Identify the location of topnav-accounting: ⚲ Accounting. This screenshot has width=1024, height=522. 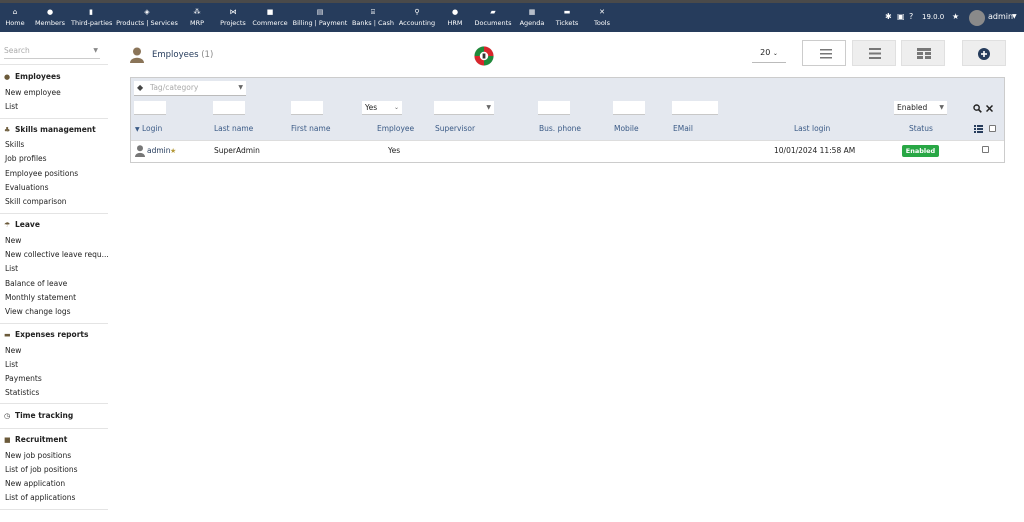
(417, 19).